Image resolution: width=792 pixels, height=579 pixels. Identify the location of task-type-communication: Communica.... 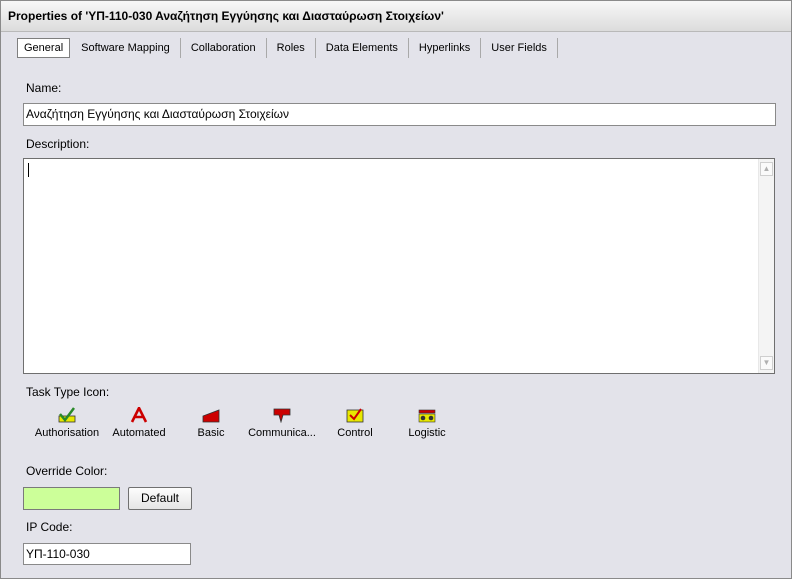
(282, 423).